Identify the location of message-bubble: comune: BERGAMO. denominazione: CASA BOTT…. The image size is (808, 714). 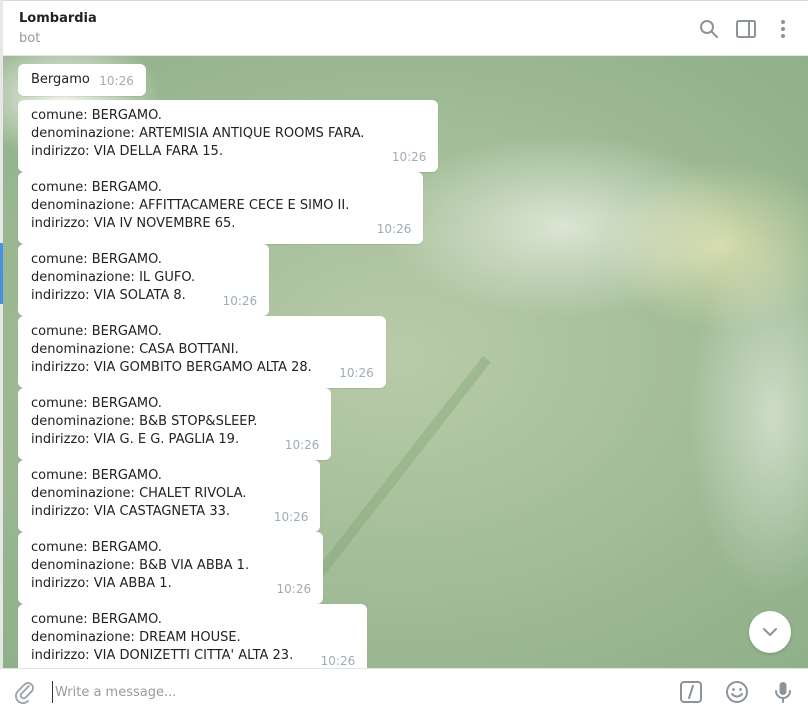
(202, 352).